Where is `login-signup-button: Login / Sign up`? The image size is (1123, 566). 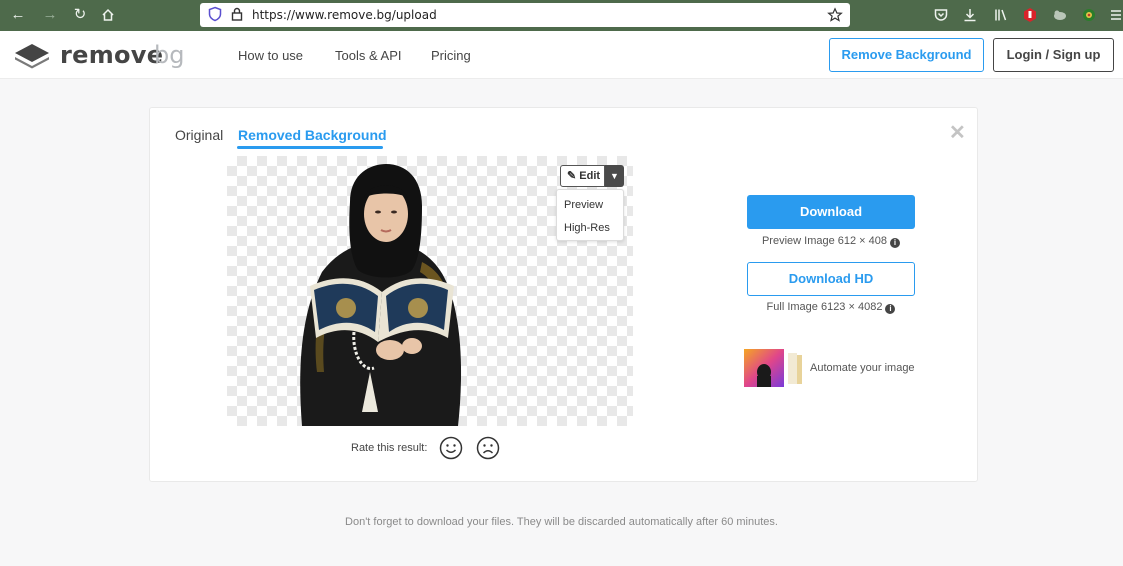 login-signup-button: Login / Sign up is located at coordinates (1053, 55).